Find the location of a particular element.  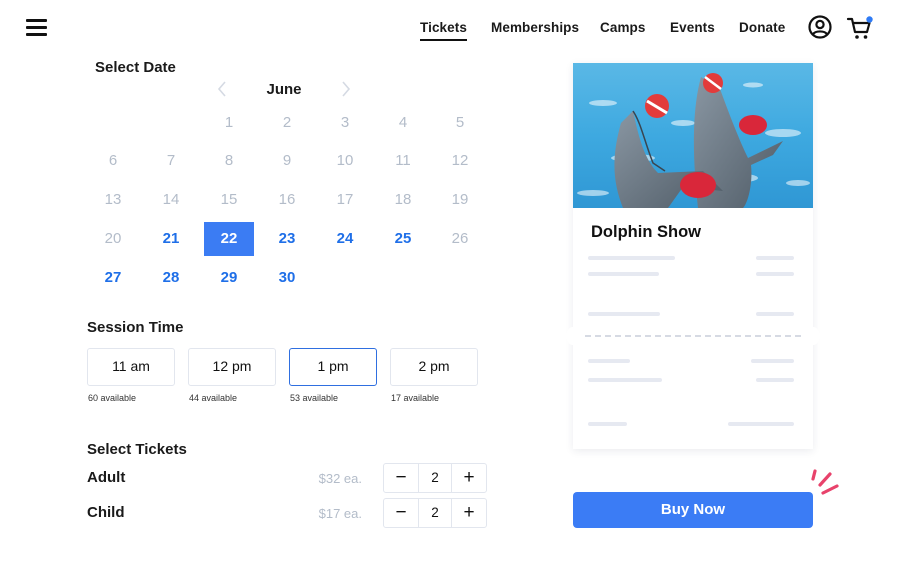

nav-item-donate: Donate is located at coordinates (762, 27).